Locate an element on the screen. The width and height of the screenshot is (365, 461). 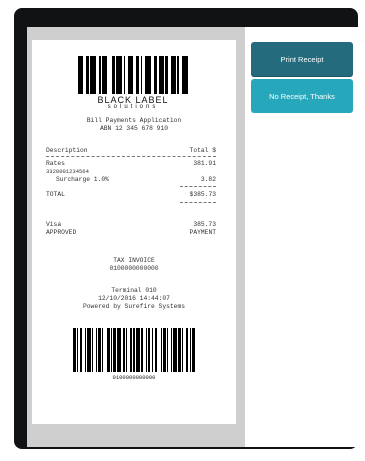
print-receipt-button: Print Receipt is located at coordinates (302, 59).